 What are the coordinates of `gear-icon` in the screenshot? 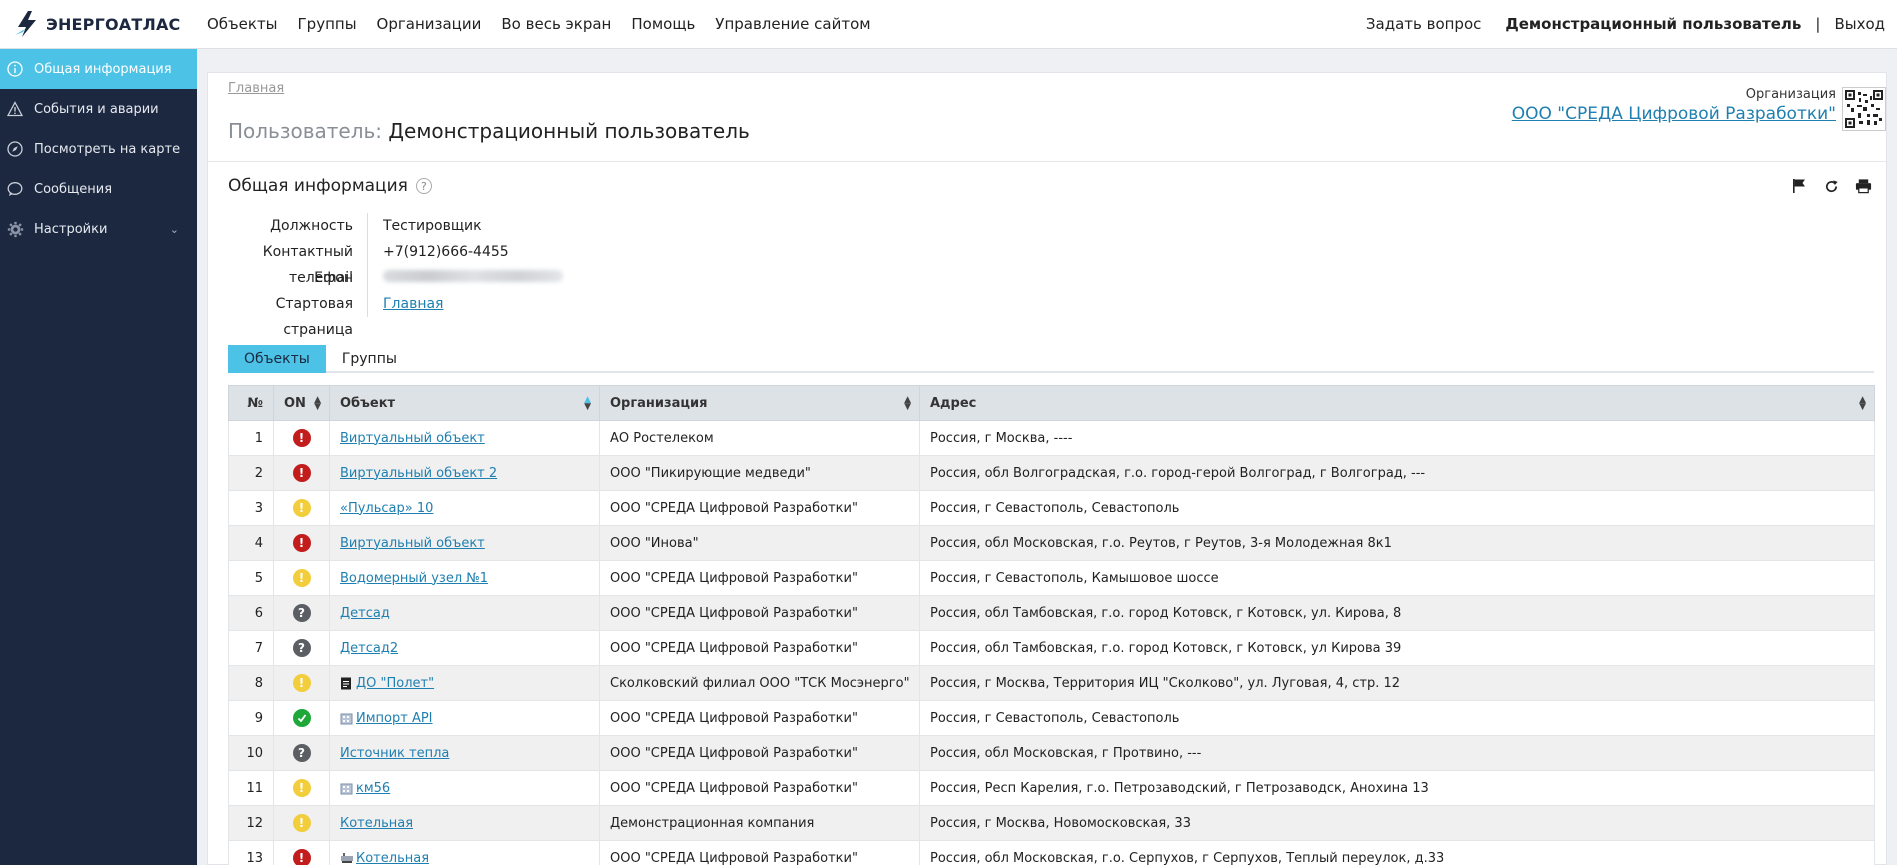 It's located at (15, 229).